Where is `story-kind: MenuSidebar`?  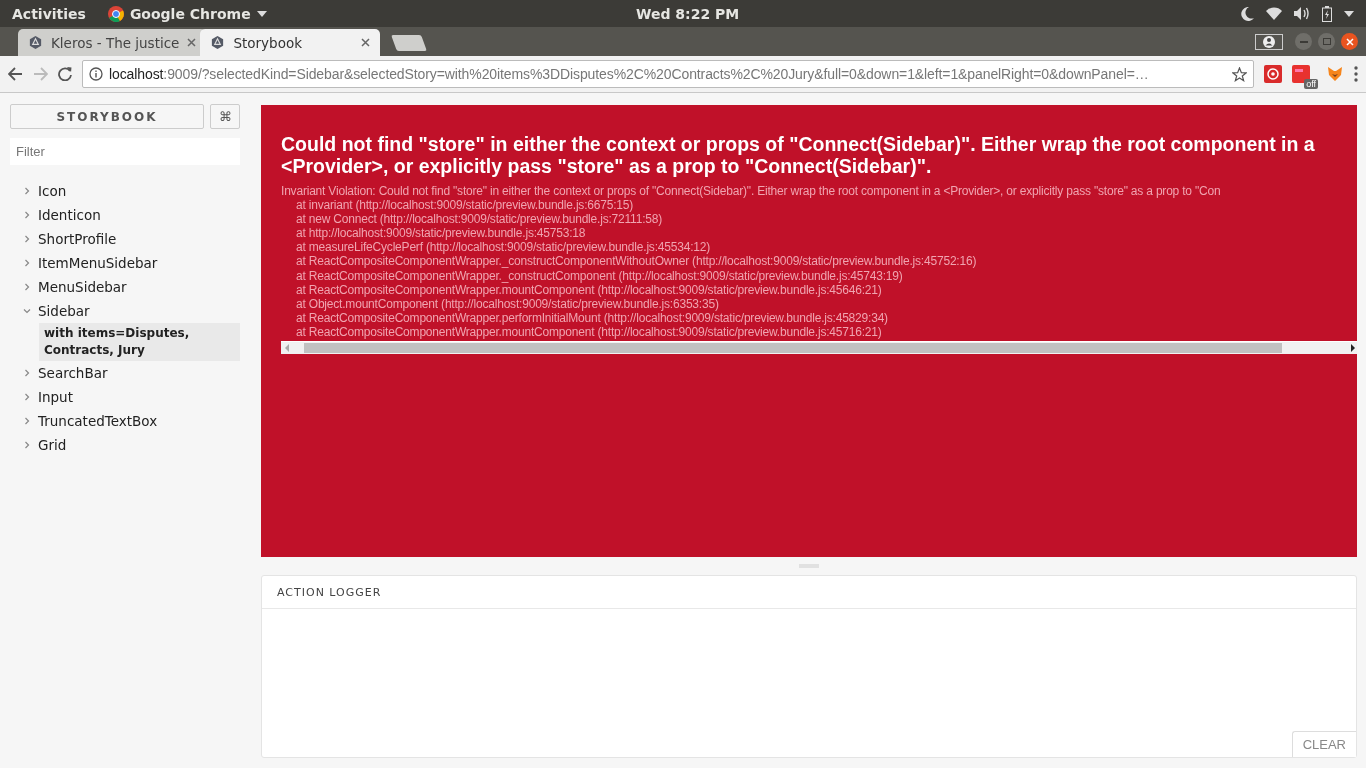
story-kind: MenuSidebar is located at coordinates (82, 287).